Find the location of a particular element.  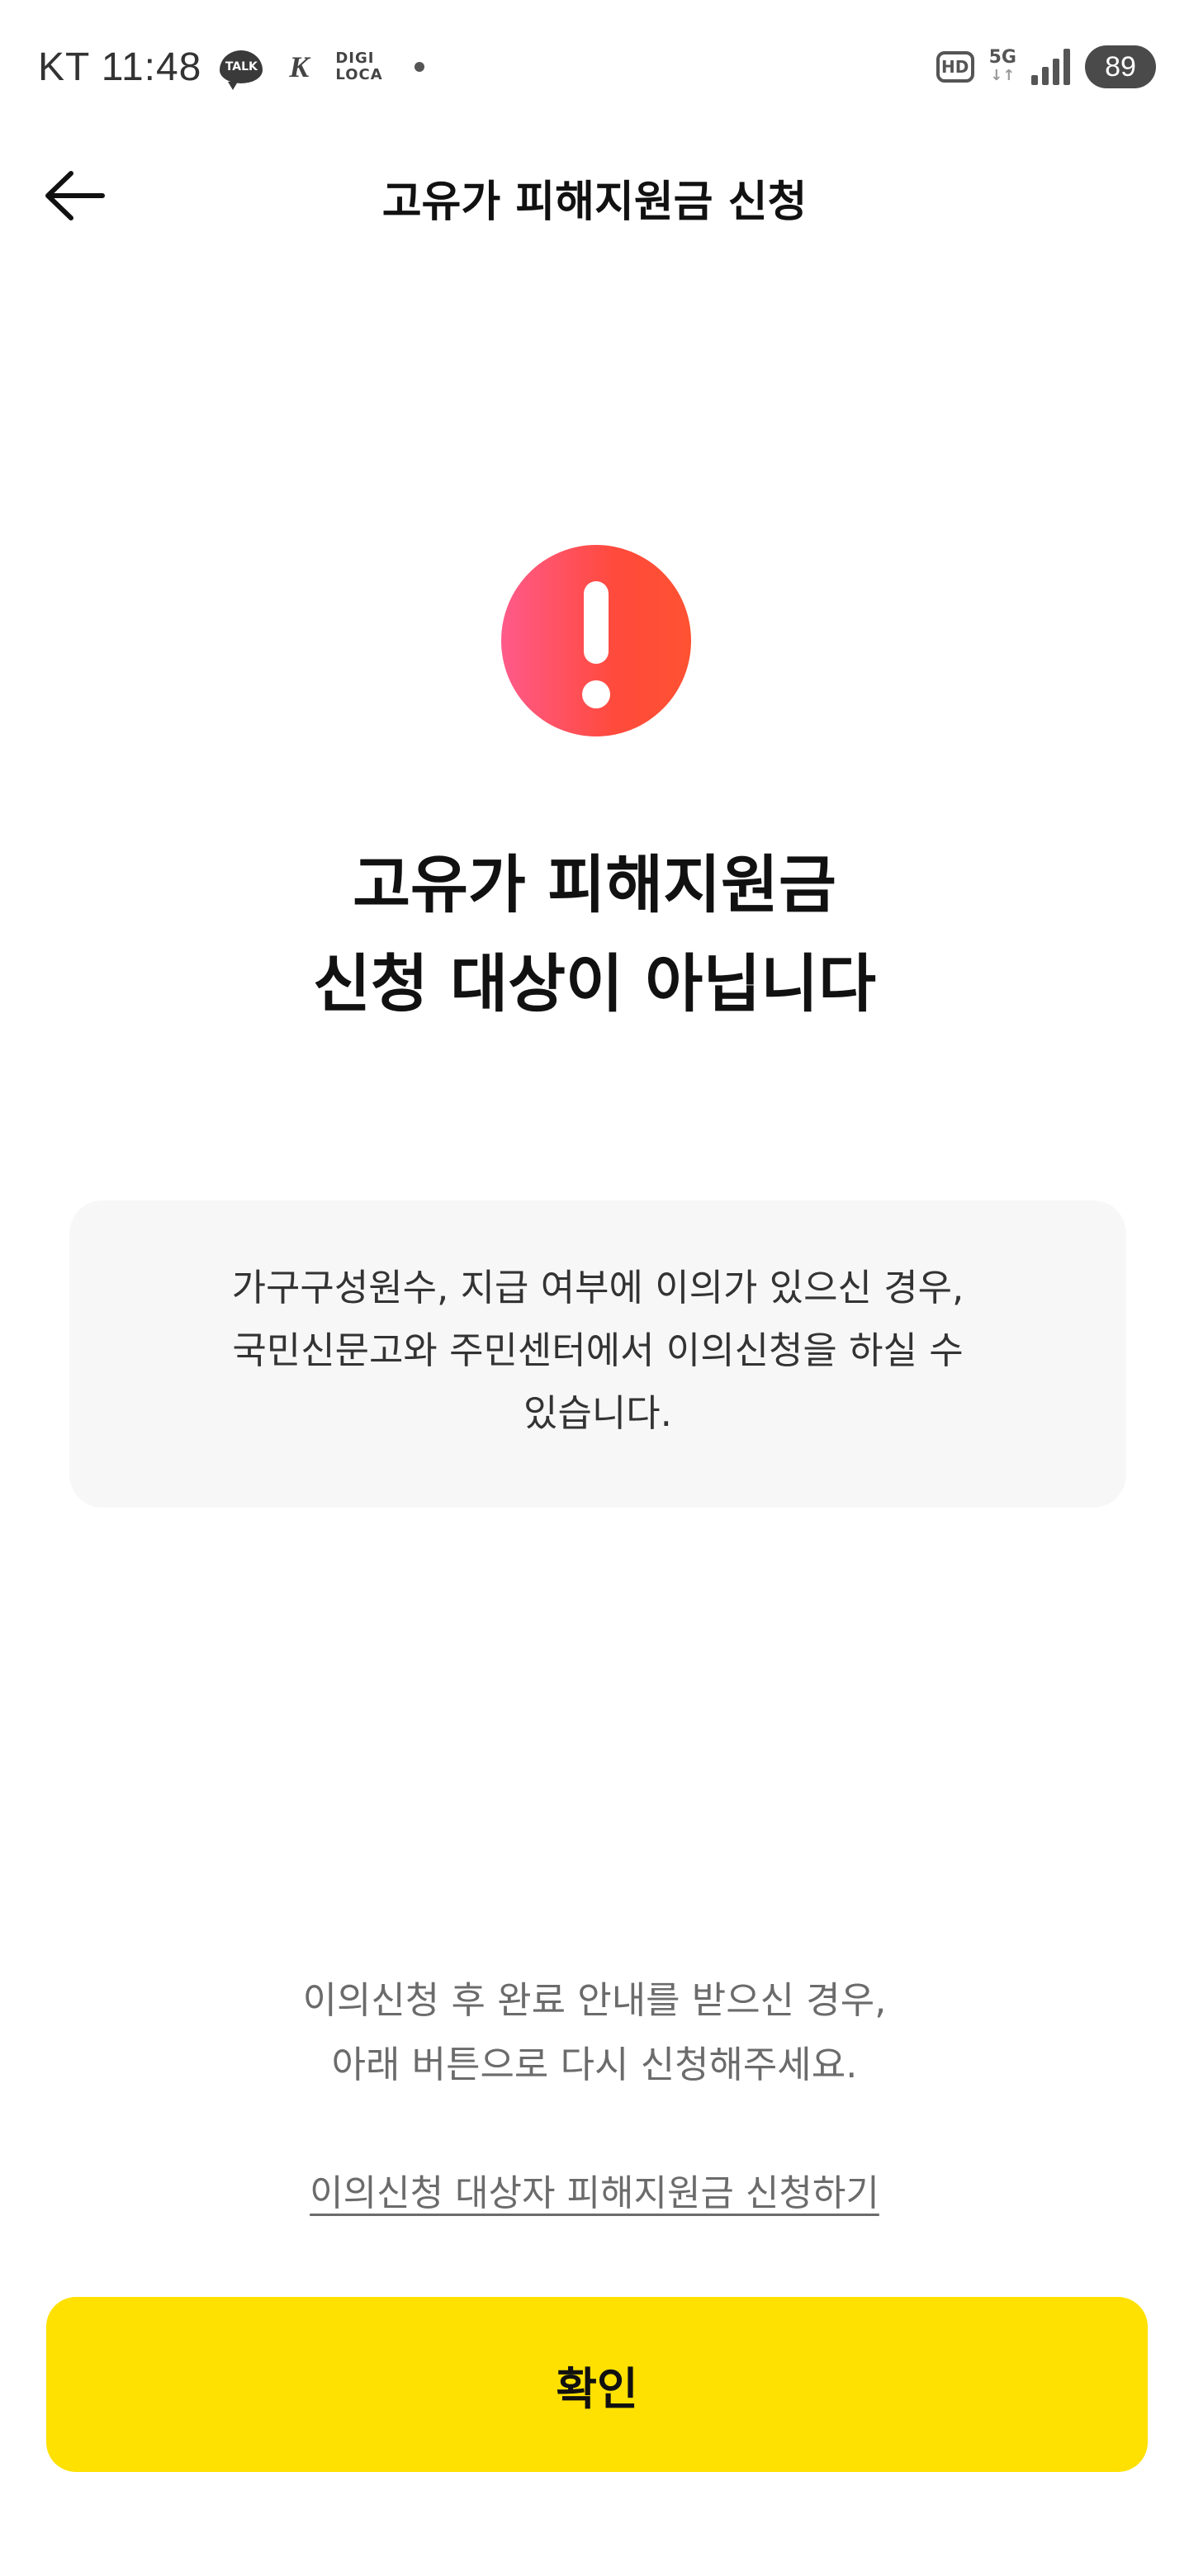

retry-note: 이의신청 후 완료 안내를 받으신 경우, 아래 버튼으로 다시 신청해주세요. is located at coordinates (594, 2032).